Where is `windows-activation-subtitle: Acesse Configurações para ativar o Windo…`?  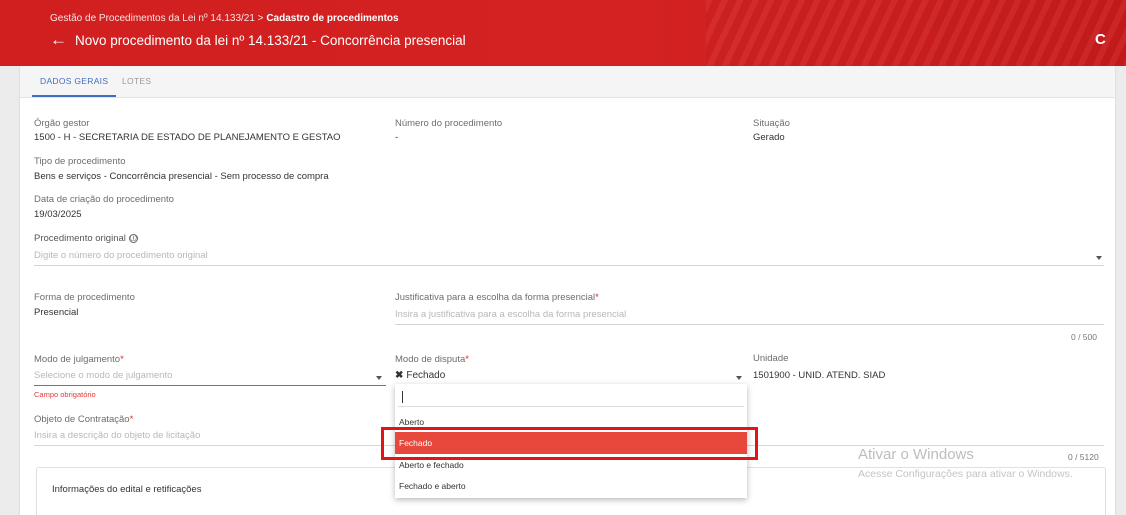
windows-activation-subtitle: Acesse Configurações para ativar o Windo… is located at coordinates (965, 474).